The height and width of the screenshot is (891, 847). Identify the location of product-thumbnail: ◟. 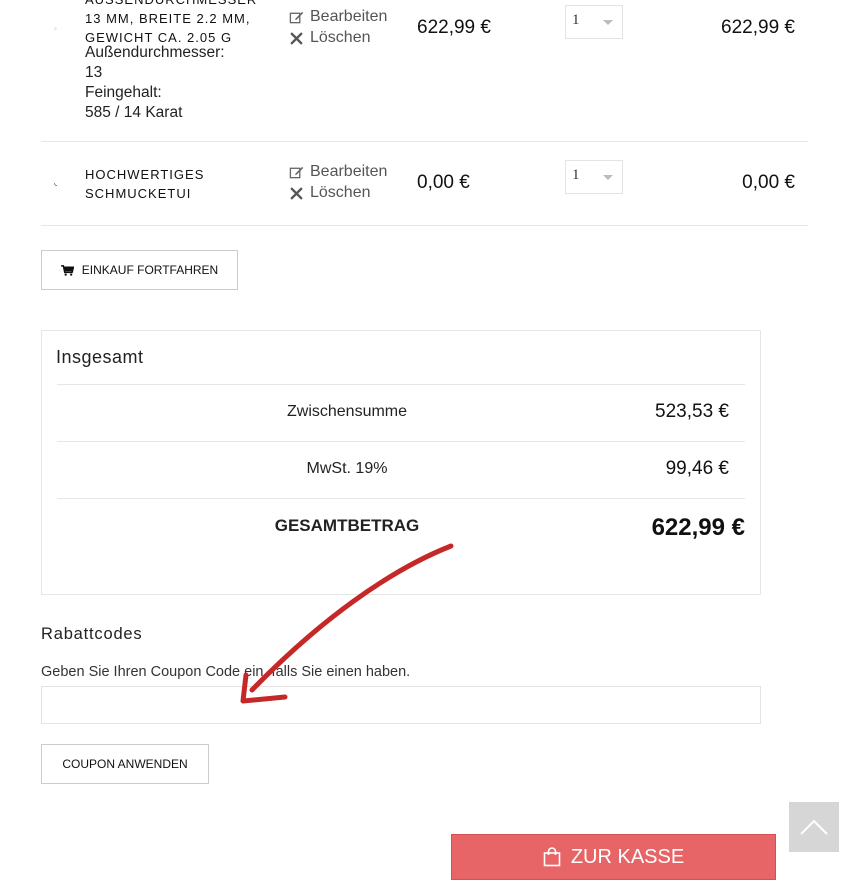
(55, 182).